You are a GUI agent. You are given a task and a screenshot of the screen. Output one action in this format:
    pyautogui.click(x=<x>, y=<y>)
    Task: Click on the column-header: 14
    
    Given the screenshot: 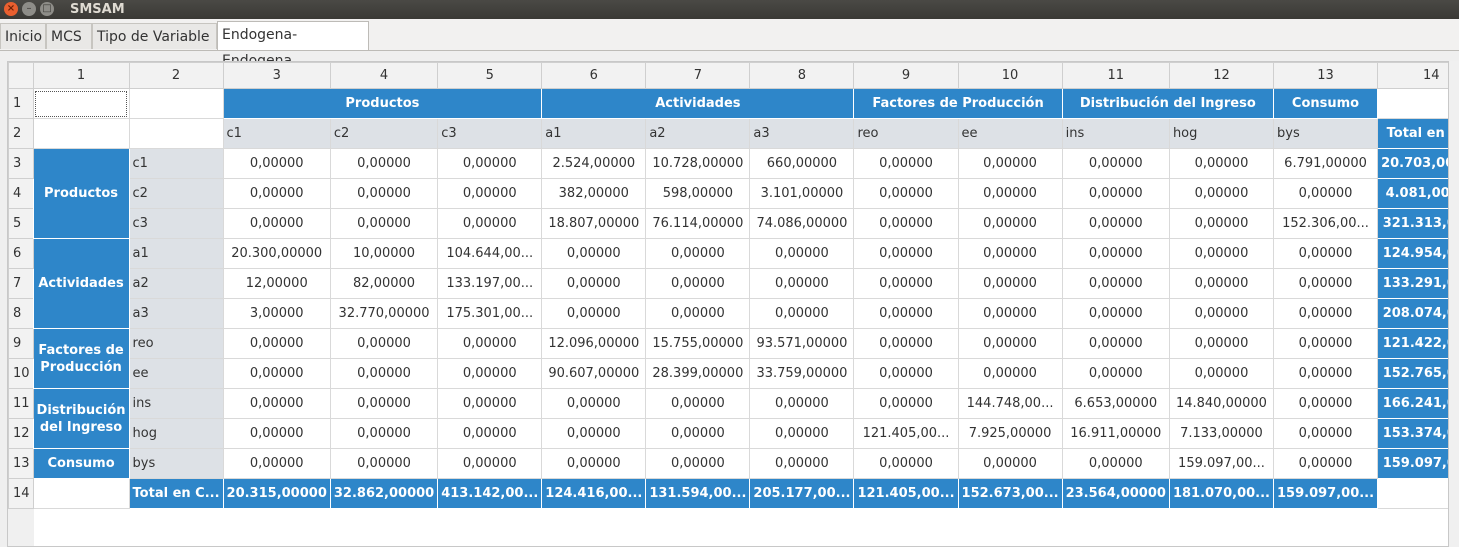 What is the action you would take?
    pyautogui.click(x=1412, y=75)
    